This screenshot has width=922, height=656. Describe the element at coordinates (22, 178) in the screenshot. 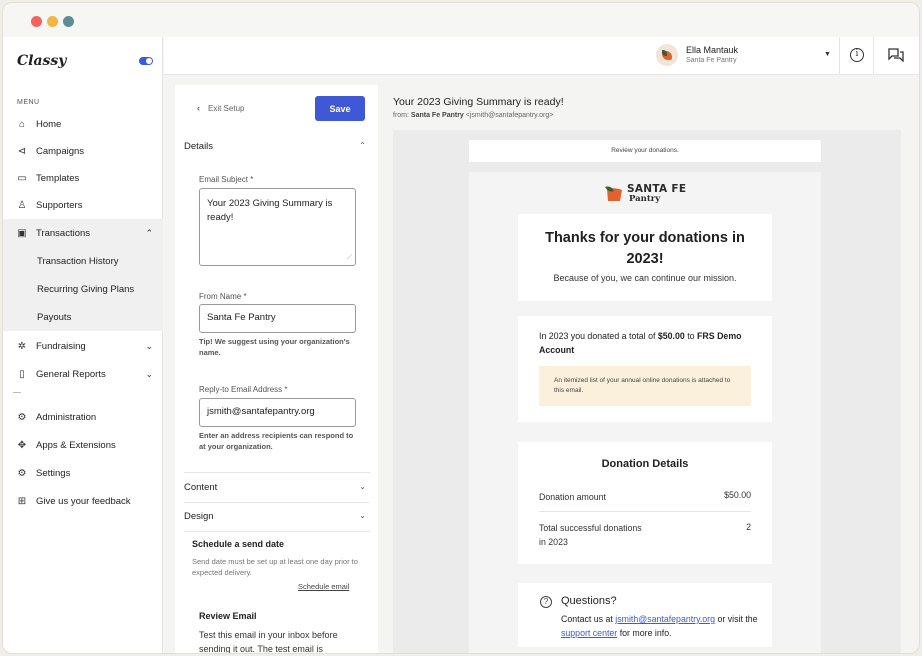

I see `template-icon: ▭` at that location.